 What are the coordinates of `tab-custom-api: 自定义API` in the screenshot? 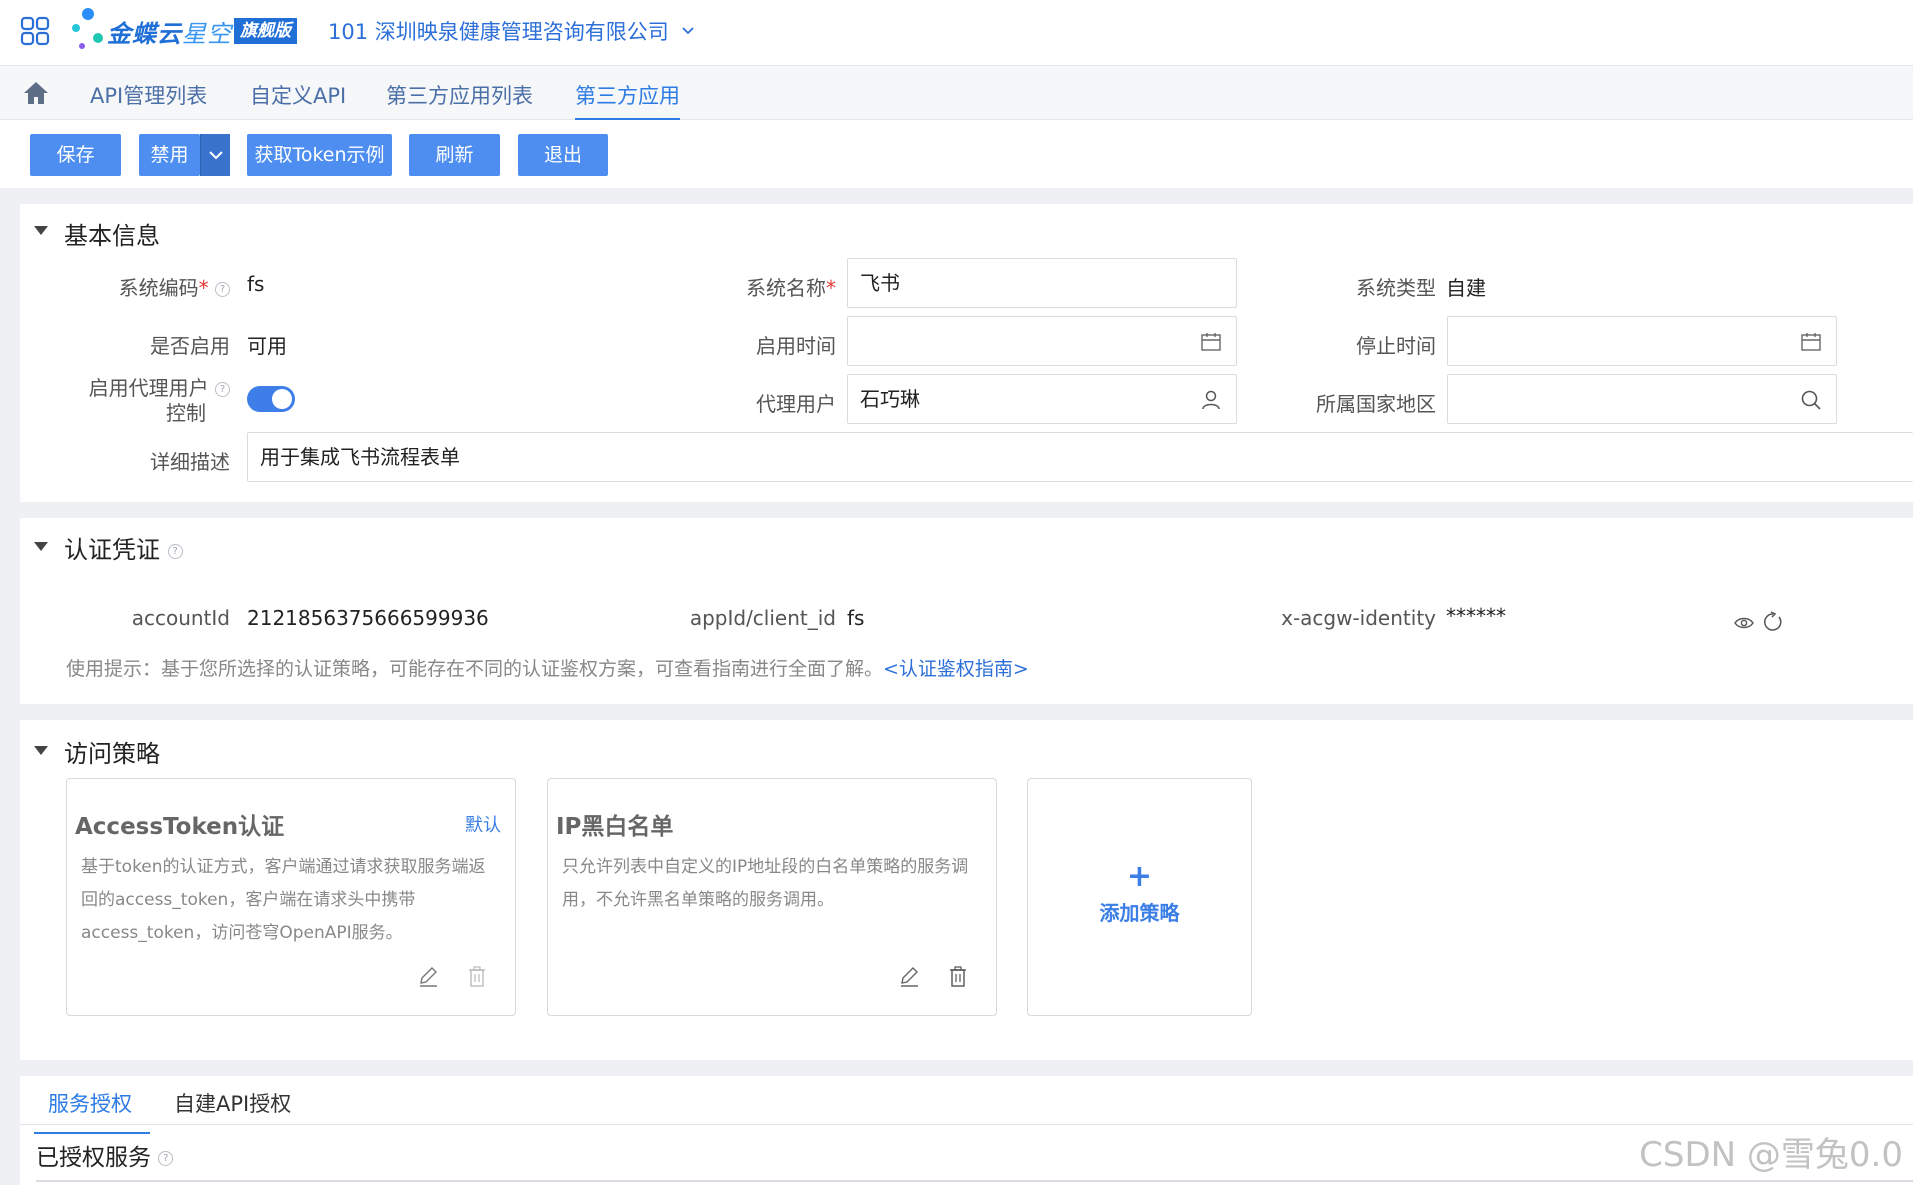 It's located at (298, 100).